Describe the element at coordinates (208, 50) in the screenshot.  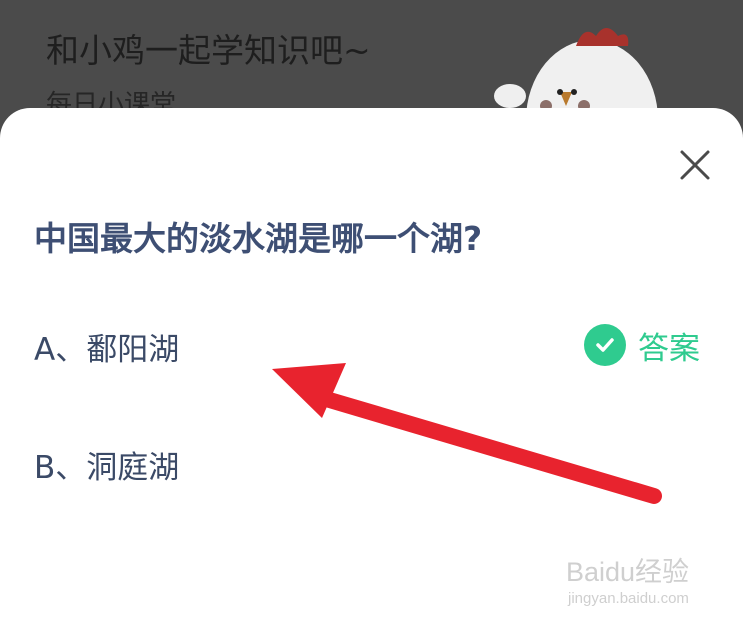
I see `background-title: 和小鸡一起学知识吧~` at that location.